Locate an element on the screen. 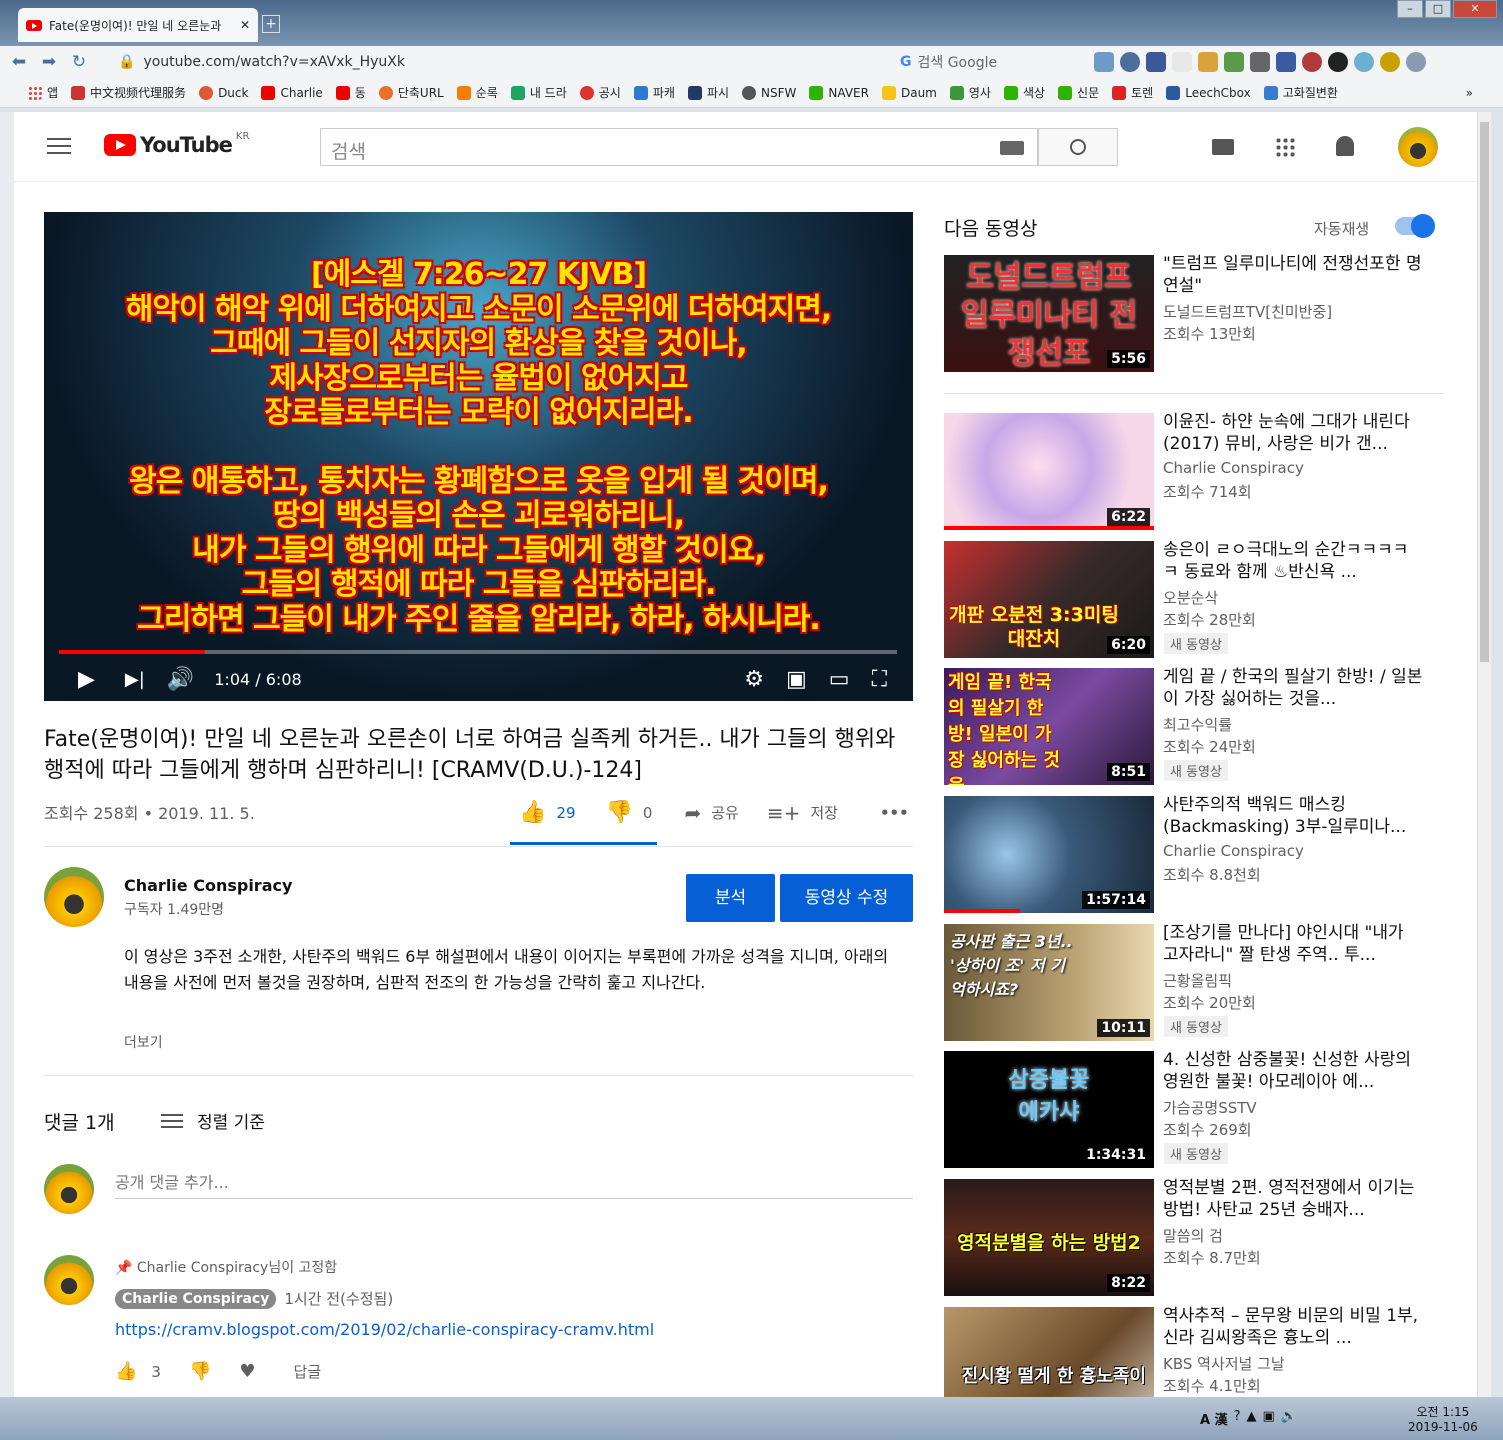 The height and width of the screenshot is (1440, 1503). bookmark-item: 영사 is located at coordinates (970, 92).